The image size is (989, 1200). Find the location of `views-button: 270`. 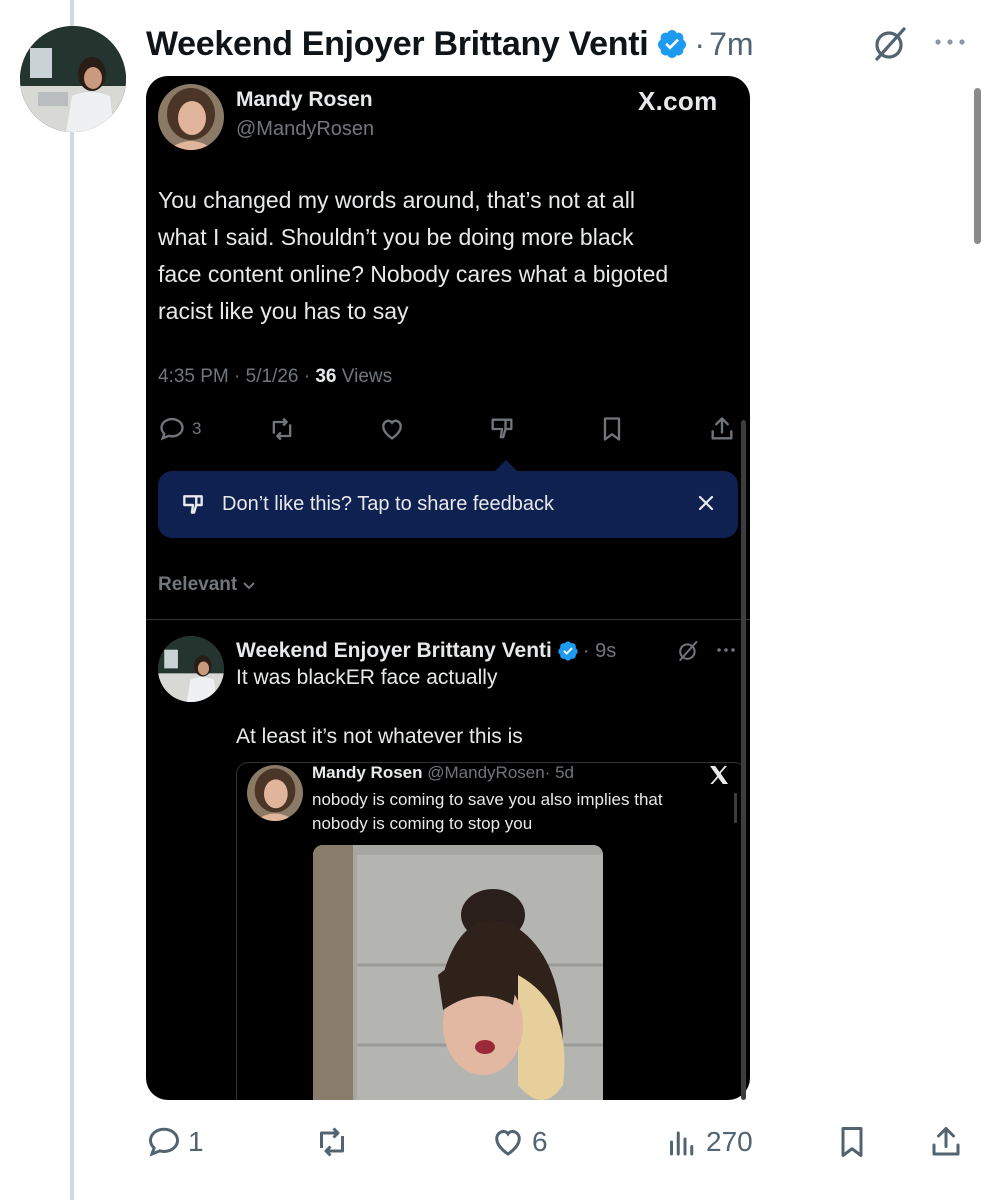

views-button: 270 is located at coordinates (708, 1142).